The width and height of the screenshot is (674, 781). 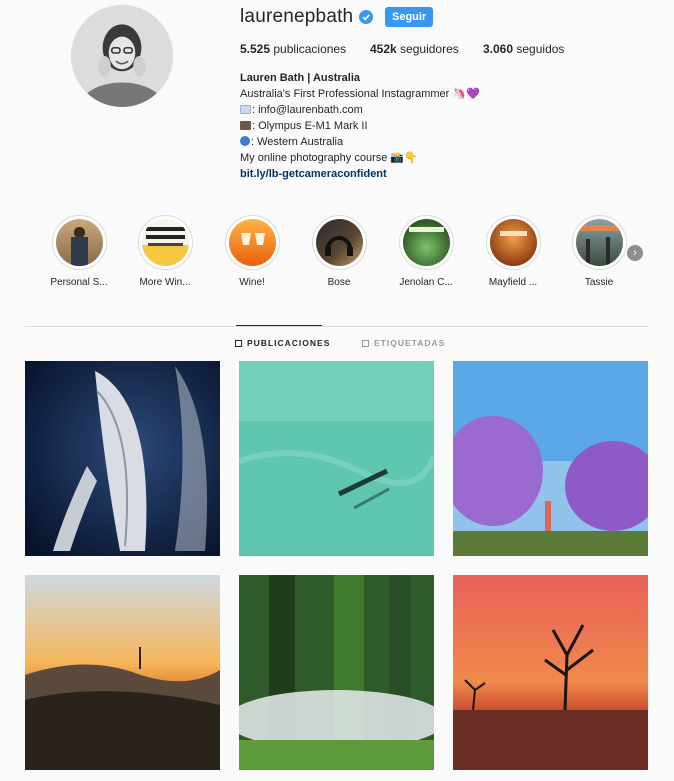 What do you see at coordinates (245, 141) in the screenshot?
I see `globe-icon` at bounding box center [245, 141].